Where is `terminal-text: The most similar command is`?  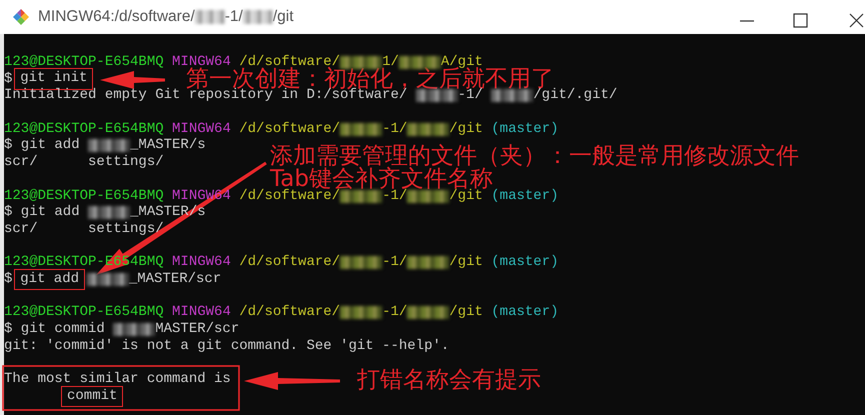
terminal-text: The most similar command is is located at coordinates (117, 379).